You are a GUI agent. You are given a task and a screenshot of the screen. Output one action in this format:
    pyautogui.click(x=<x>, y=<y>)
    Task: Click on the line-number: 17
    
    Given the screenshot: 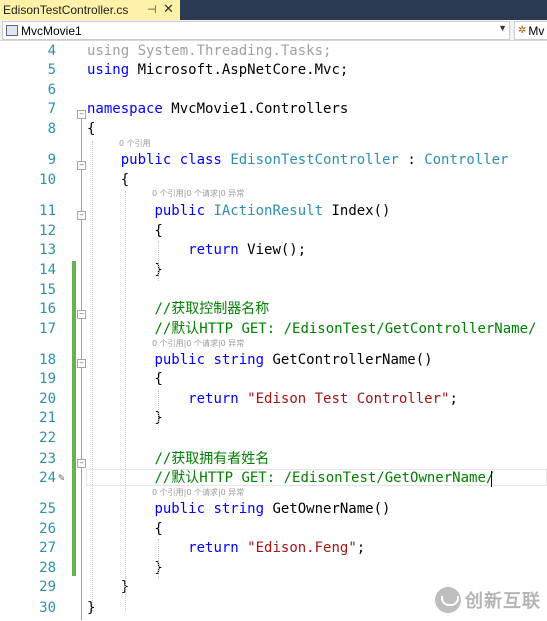 What is the action you would take?
    pyautogui.click(x=47, y=329)
    